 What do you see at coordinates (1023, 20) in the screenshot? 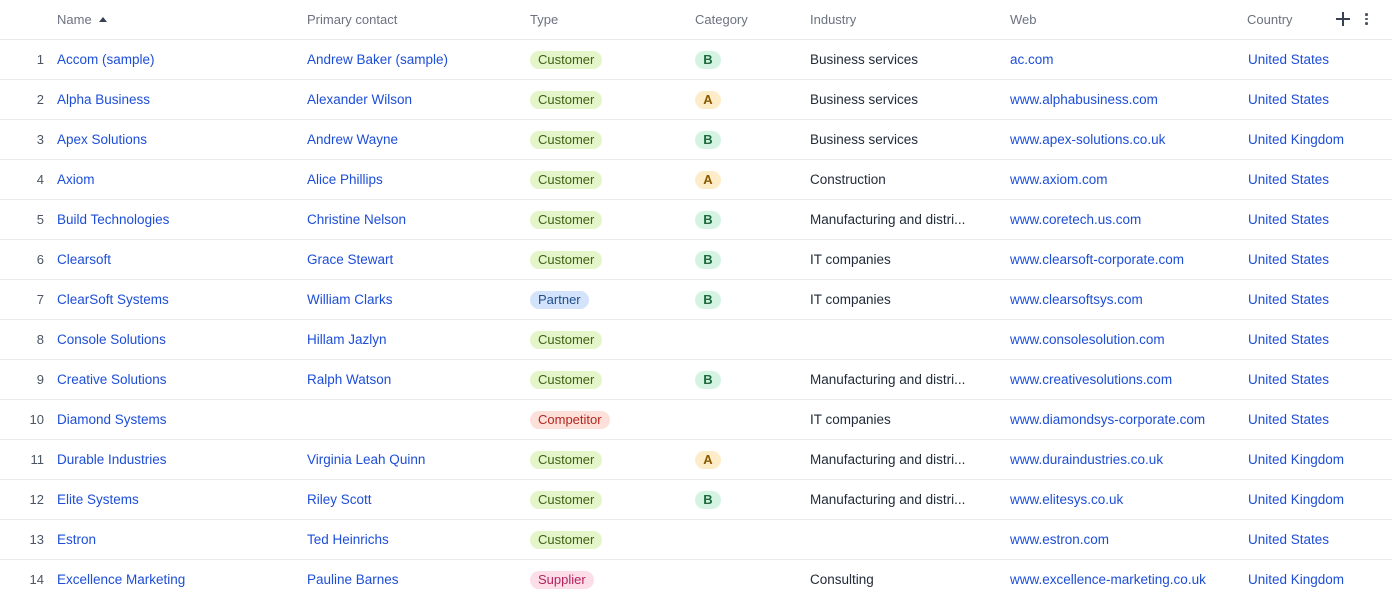
I see `column-header-web: Web` at bounding box center [1023, 20].